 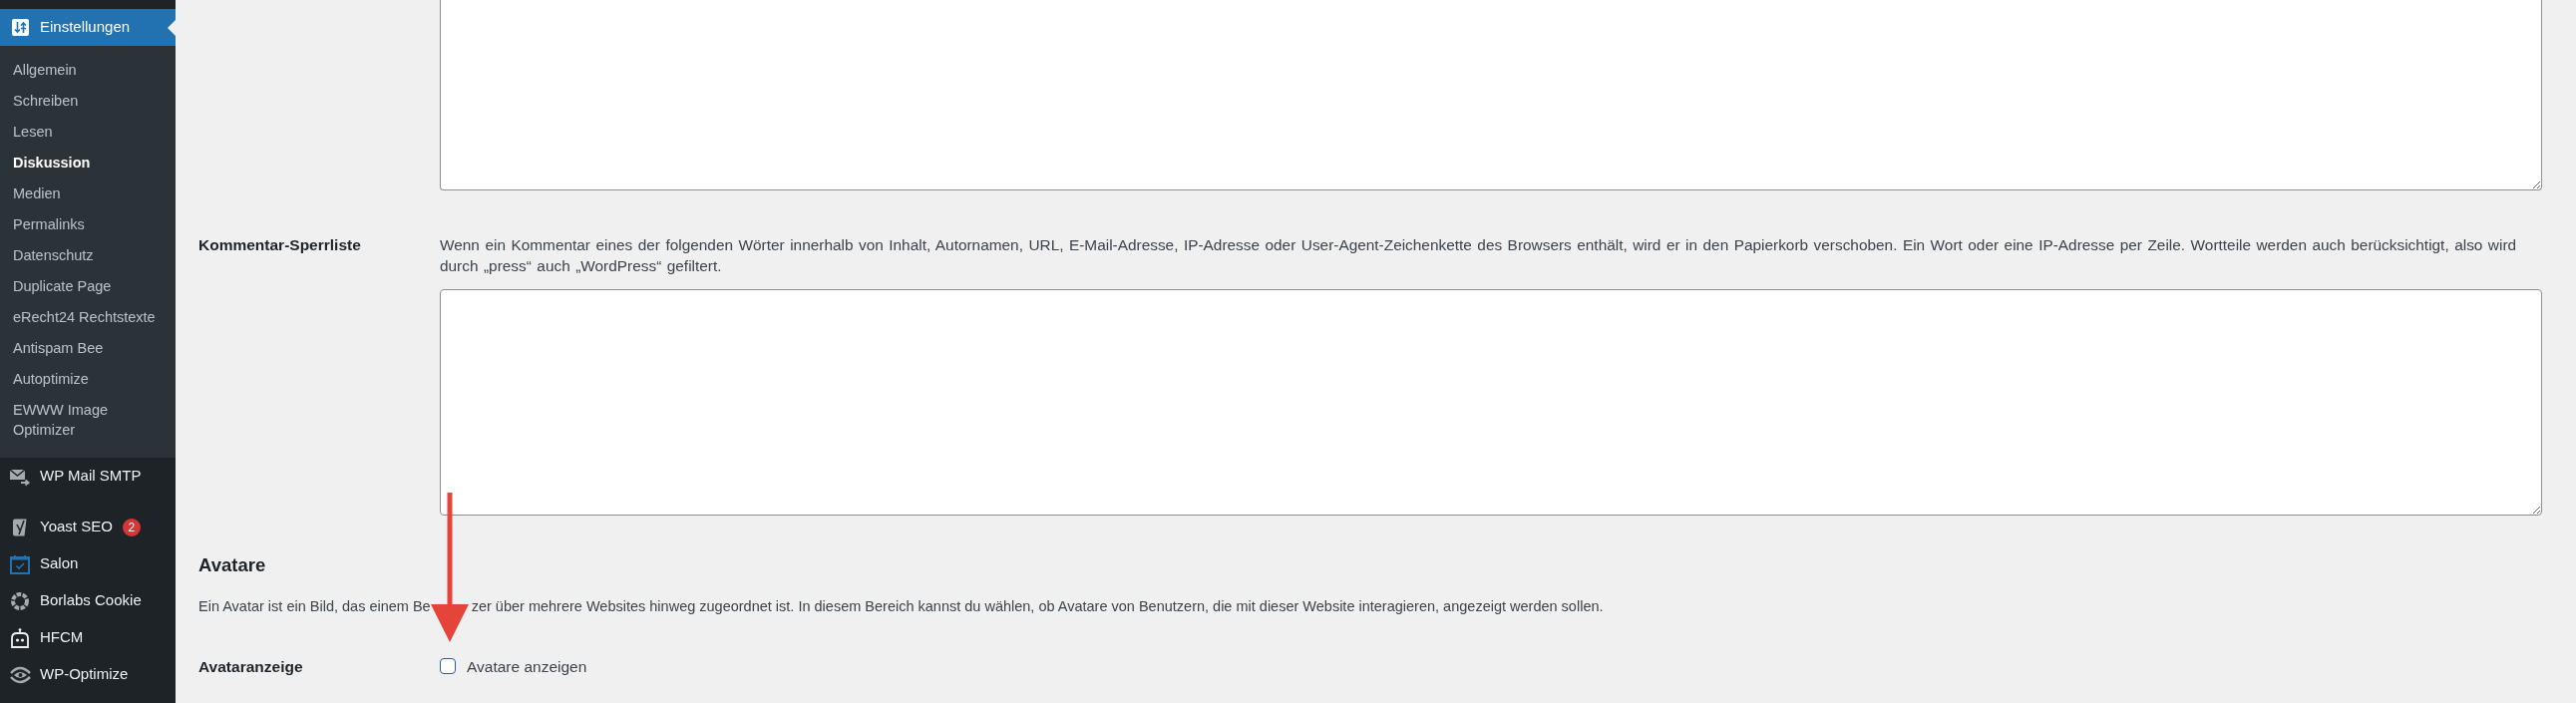 I want to click on submenu-item: Diskussion, so click(x=88, y=162).